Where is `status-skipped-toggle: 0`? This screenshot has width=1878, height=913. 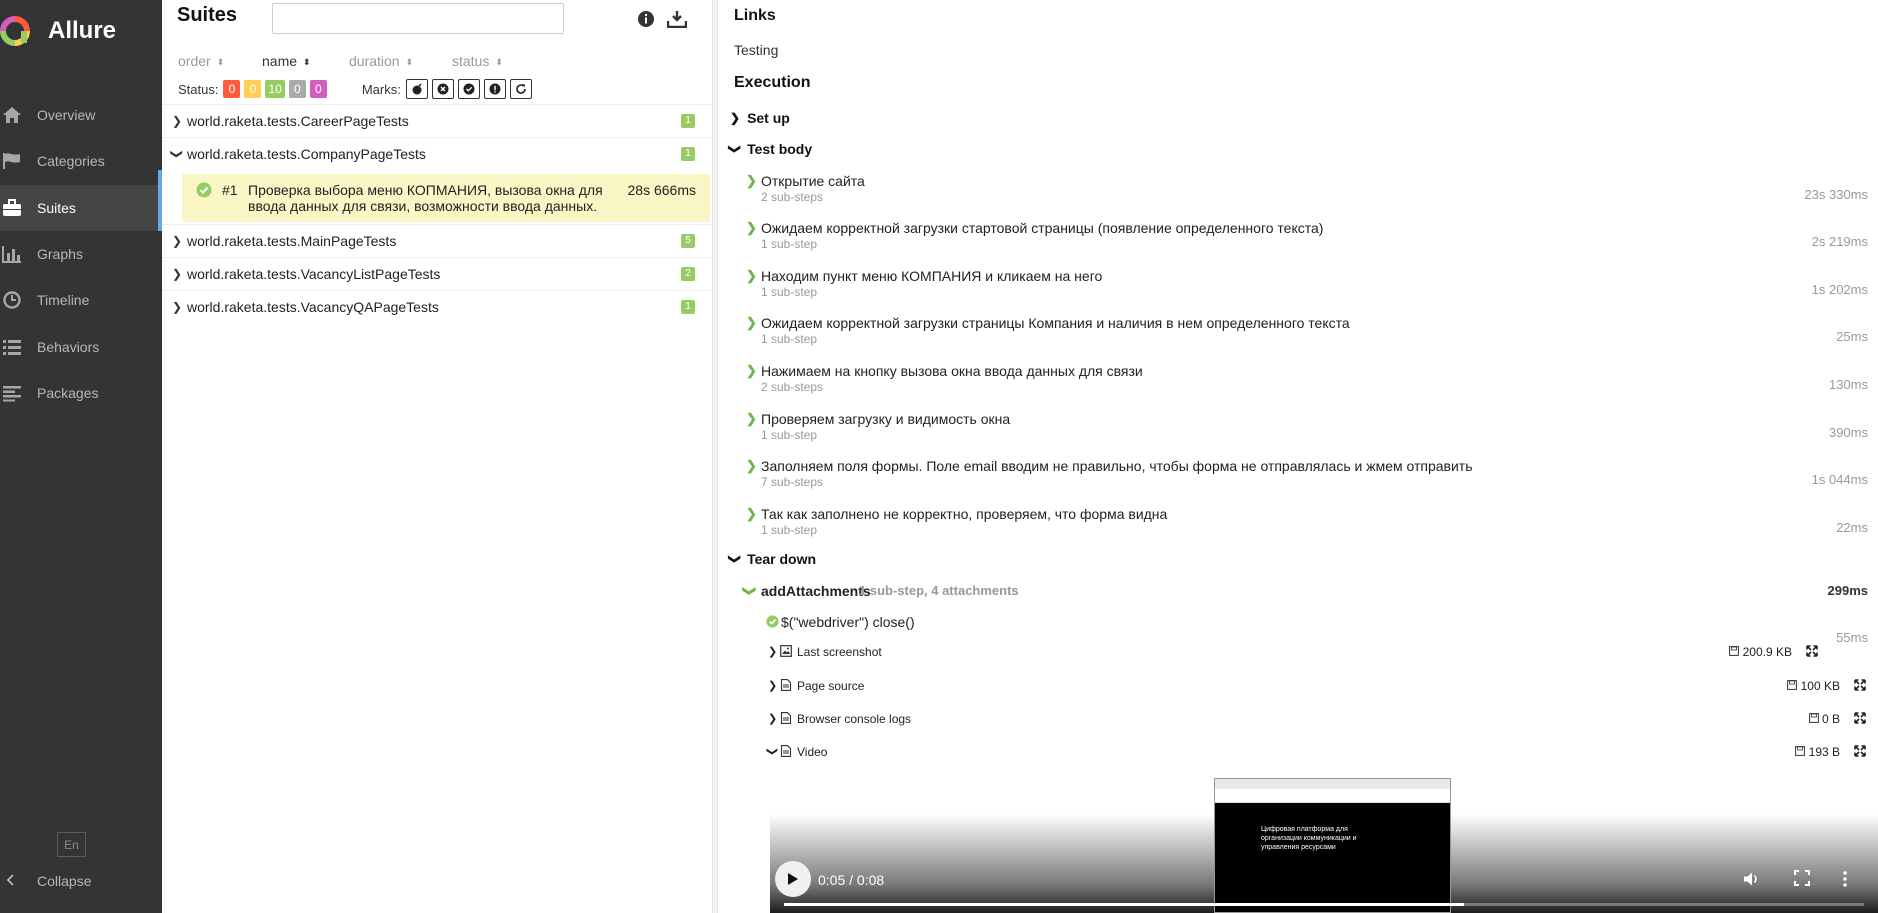
status-skipped-toggle: 0 is located at coordinates (297, 89).